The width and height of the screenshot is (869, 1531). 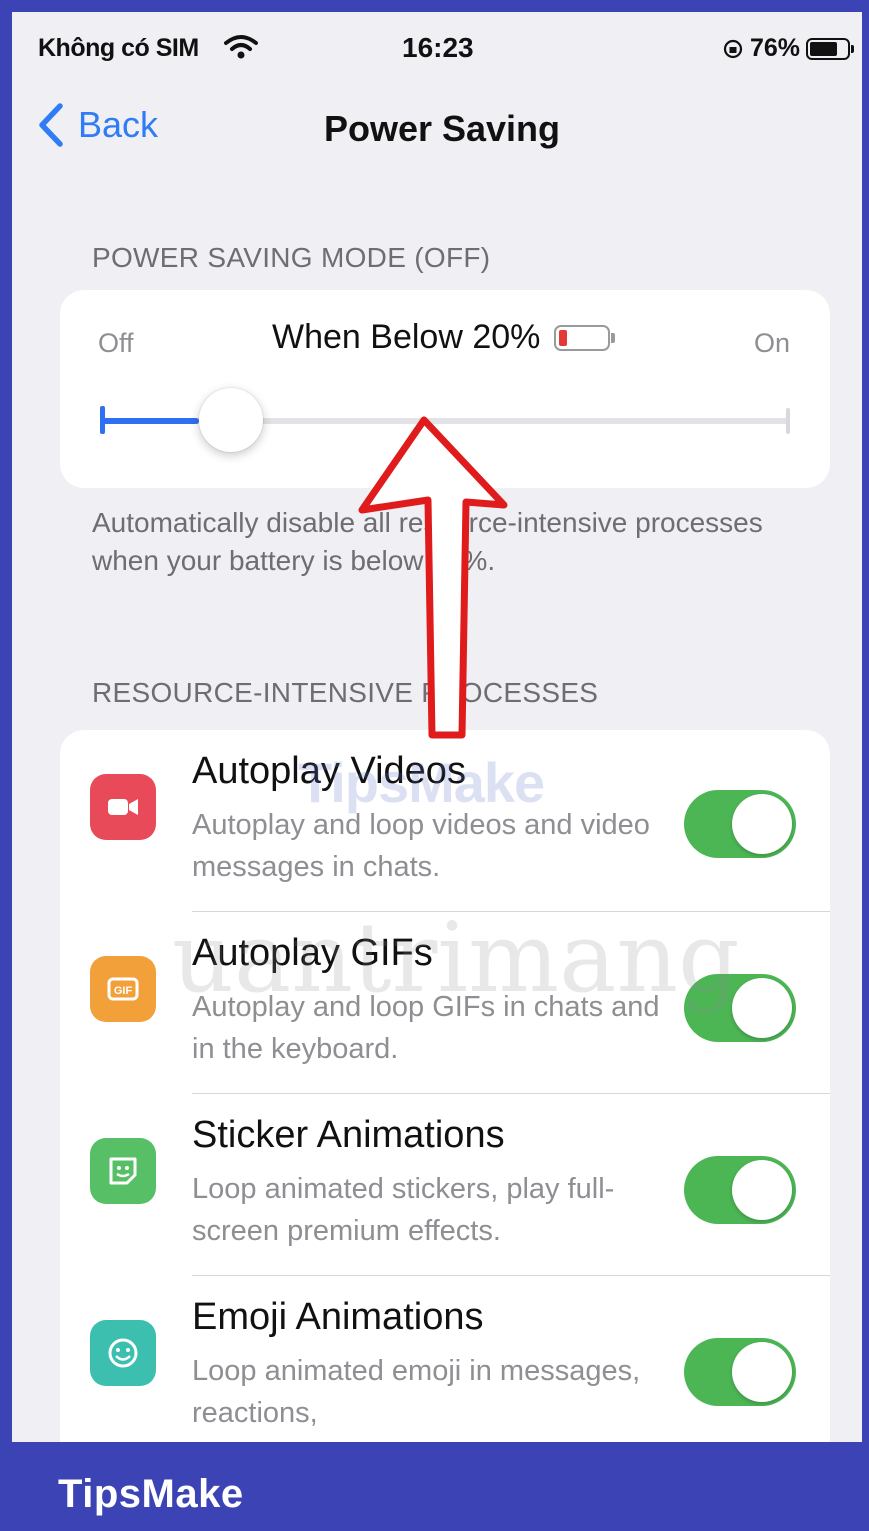 I want to click on slider-thumb, so click(x=231, y=420).